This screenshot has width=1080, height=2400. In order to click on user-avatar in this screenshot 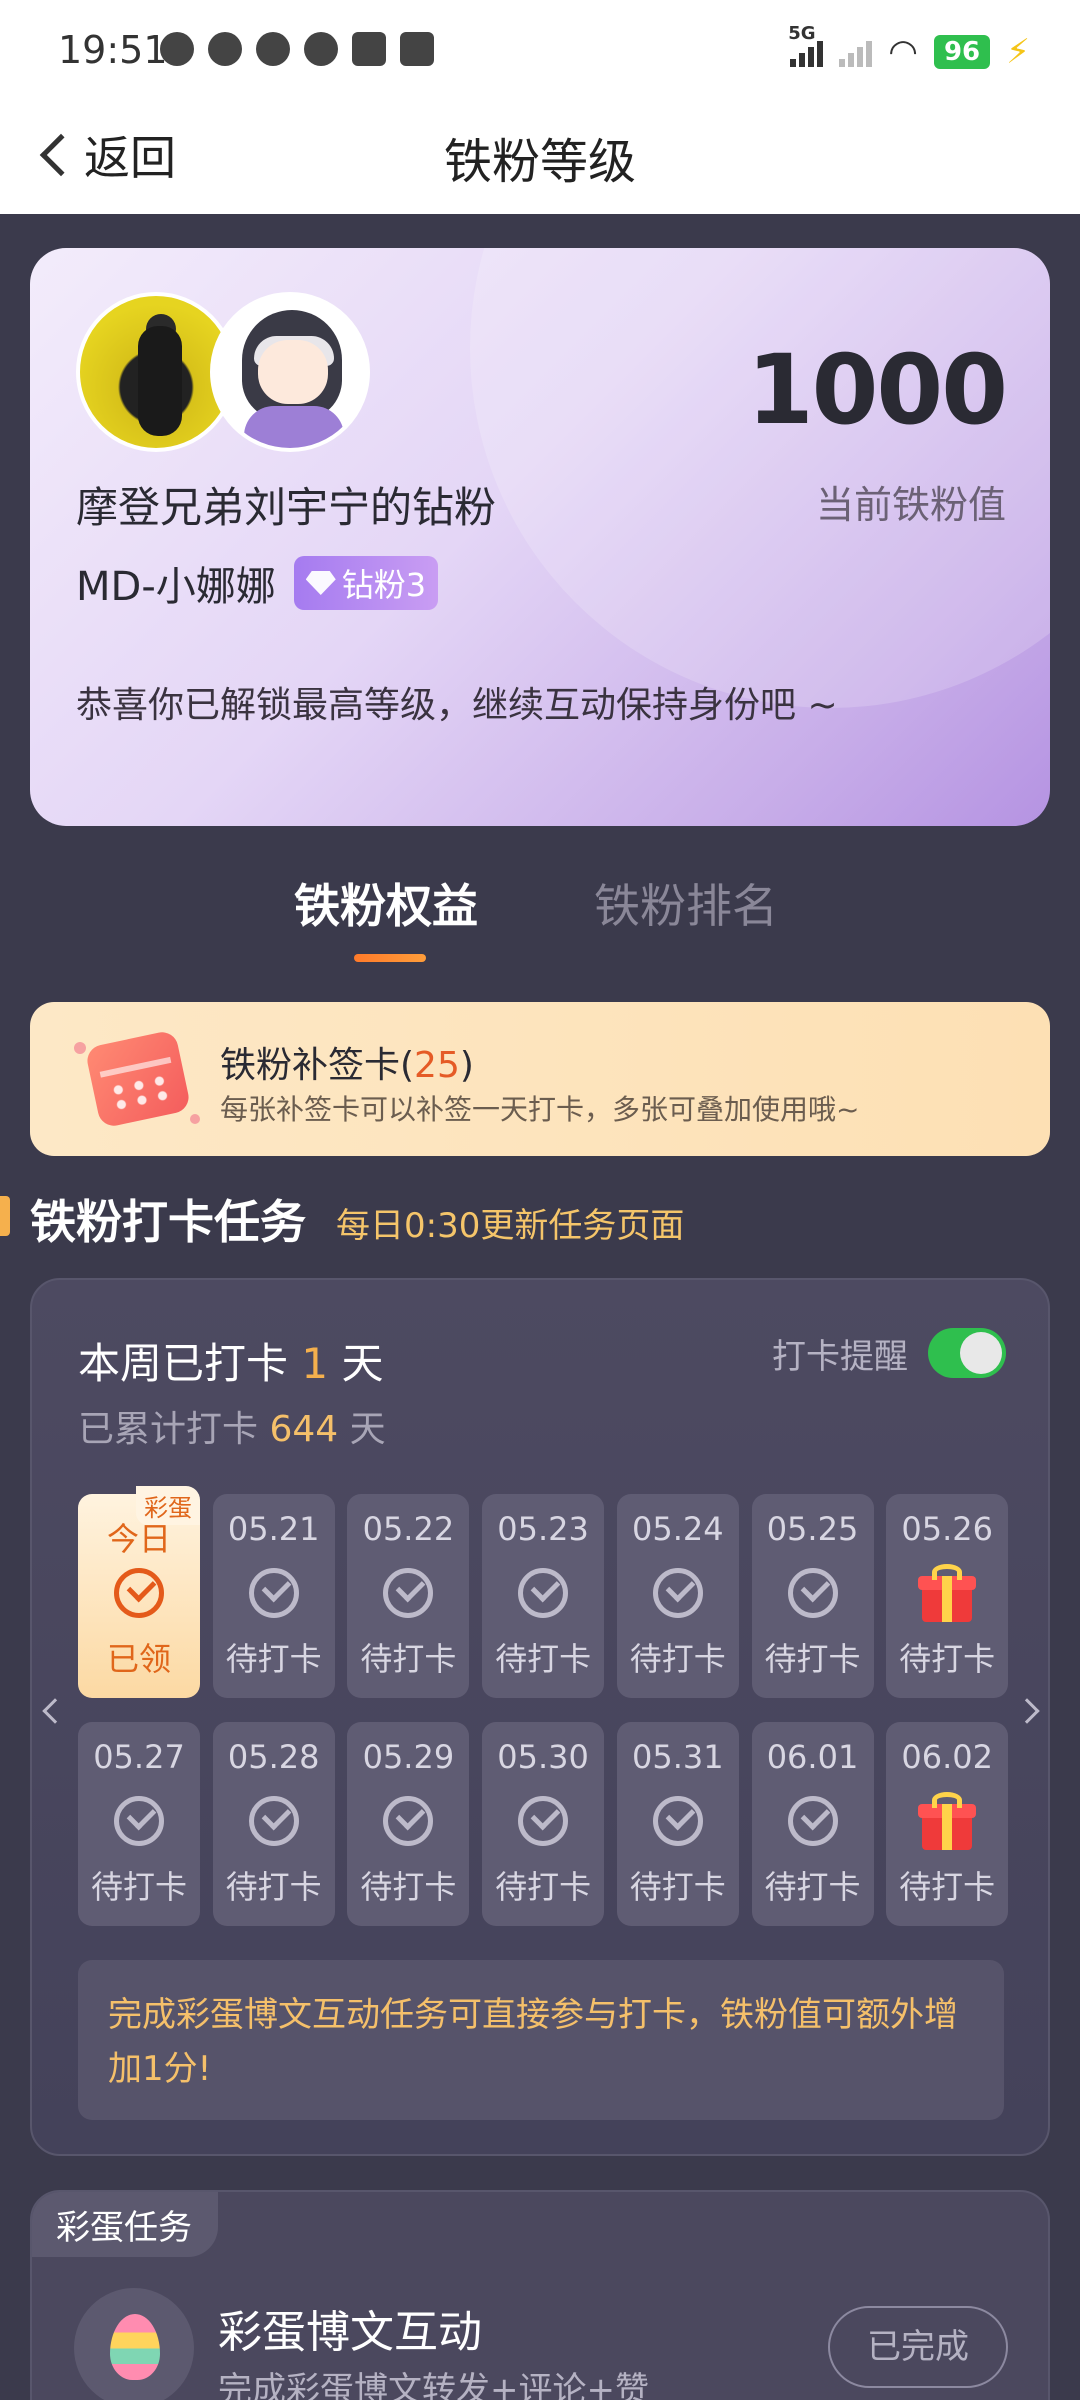, I will do `click(290, 372)`.